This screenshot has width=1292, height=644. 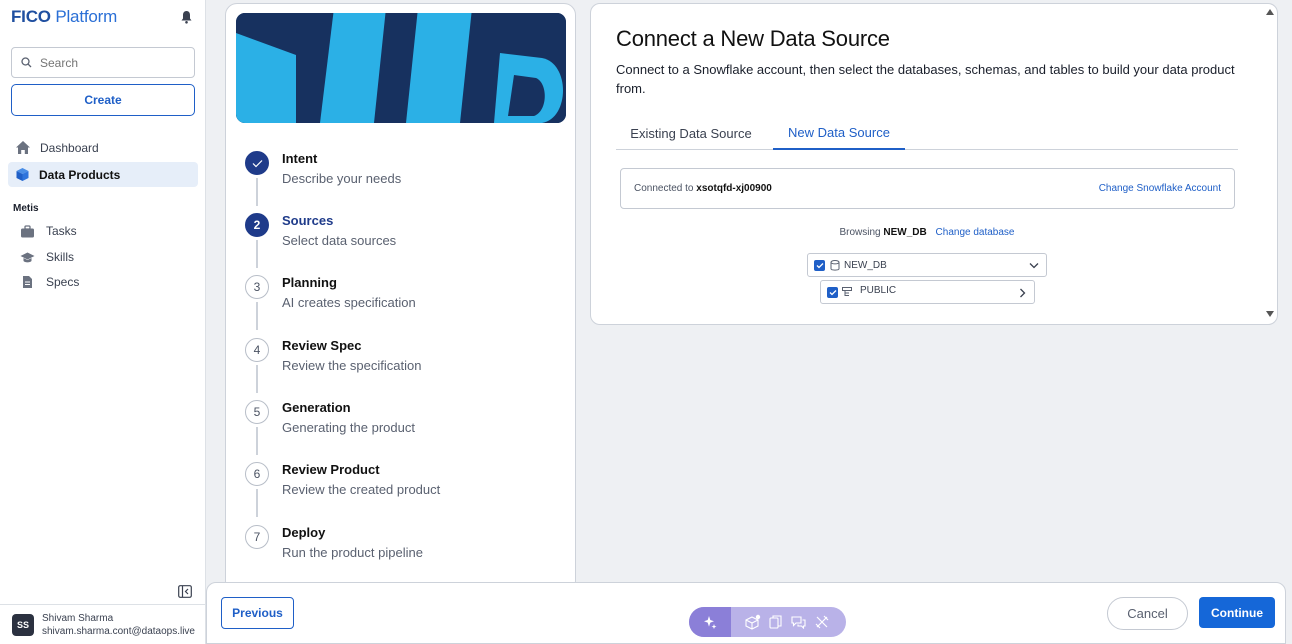 What do you see at coordinates (308, 220) in the screenshot?
I see `step-title: Sources` at bounding box center [308, 220].